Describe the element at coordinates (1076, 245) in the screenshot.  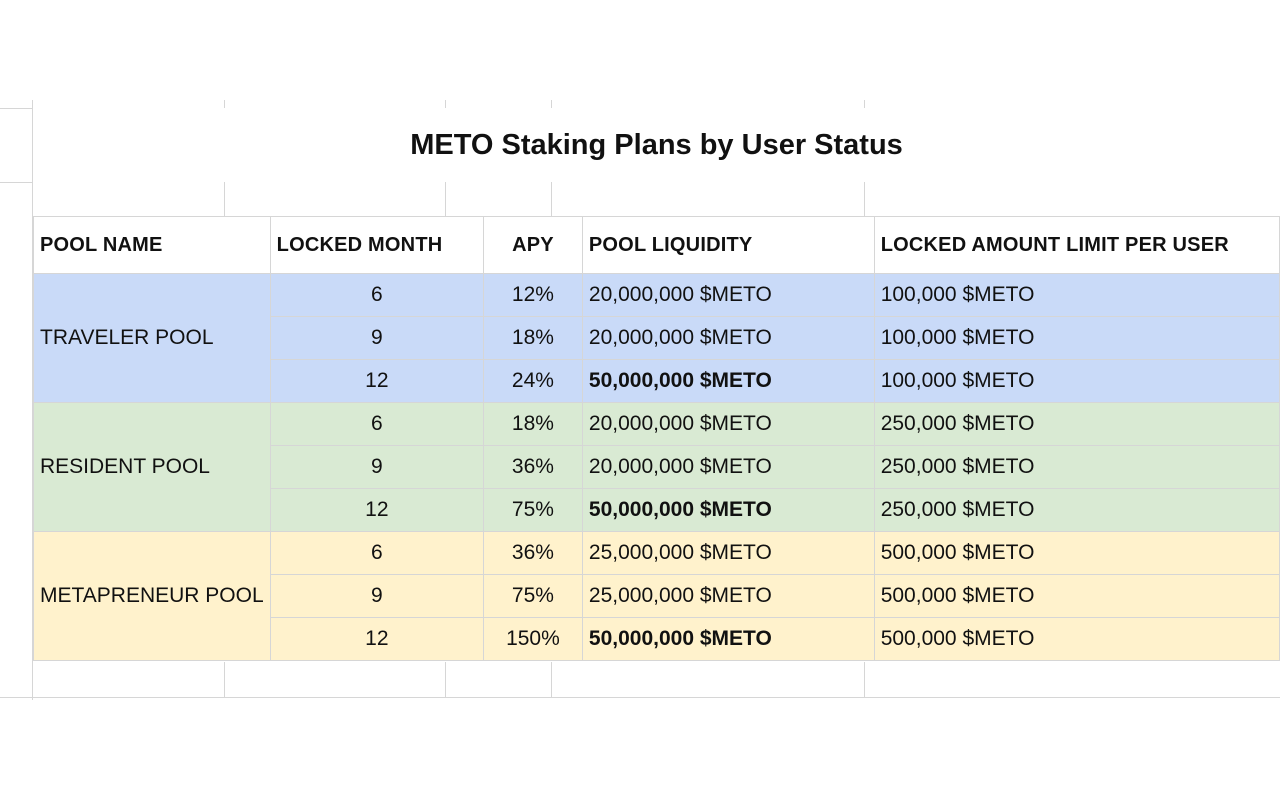
I see `header-locked-amount-limit: LOCKED AMOUNT LIMIT PER USER` at that location.